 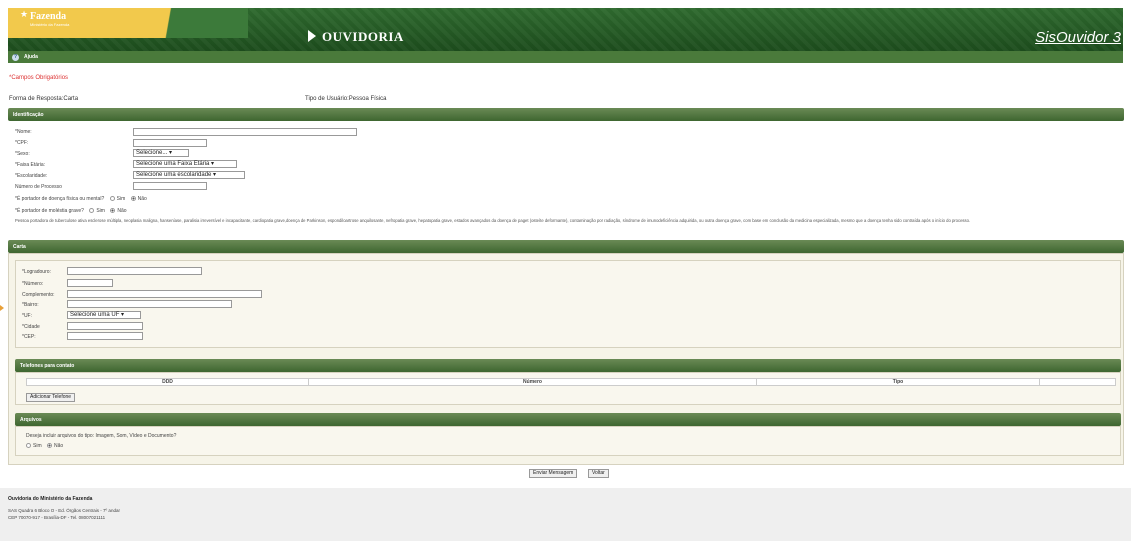 I want to click on faixa-select: Selecione uma Faixa Etária ▾, so click(x=185, y=164).